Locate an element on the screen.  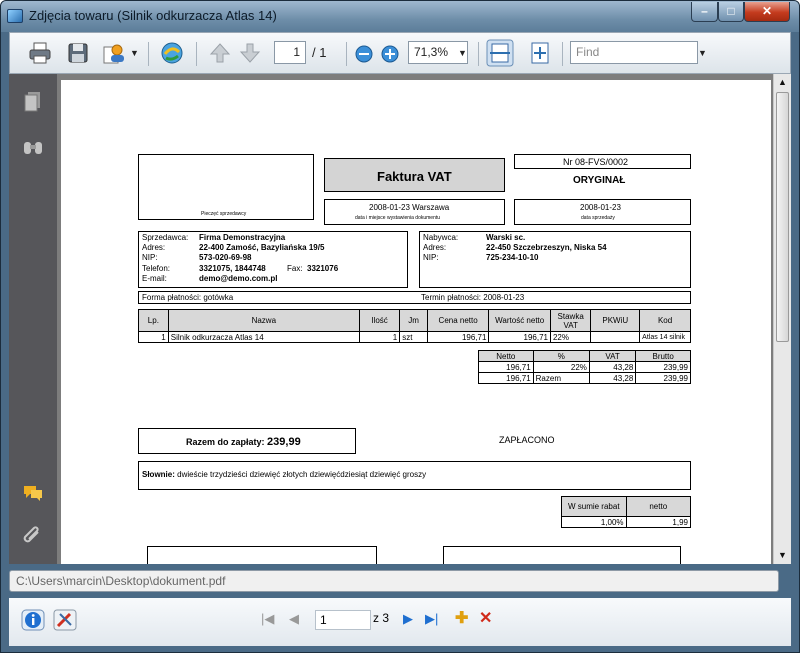
discount-rate: 1,00% is located at coordinates (594, 522).